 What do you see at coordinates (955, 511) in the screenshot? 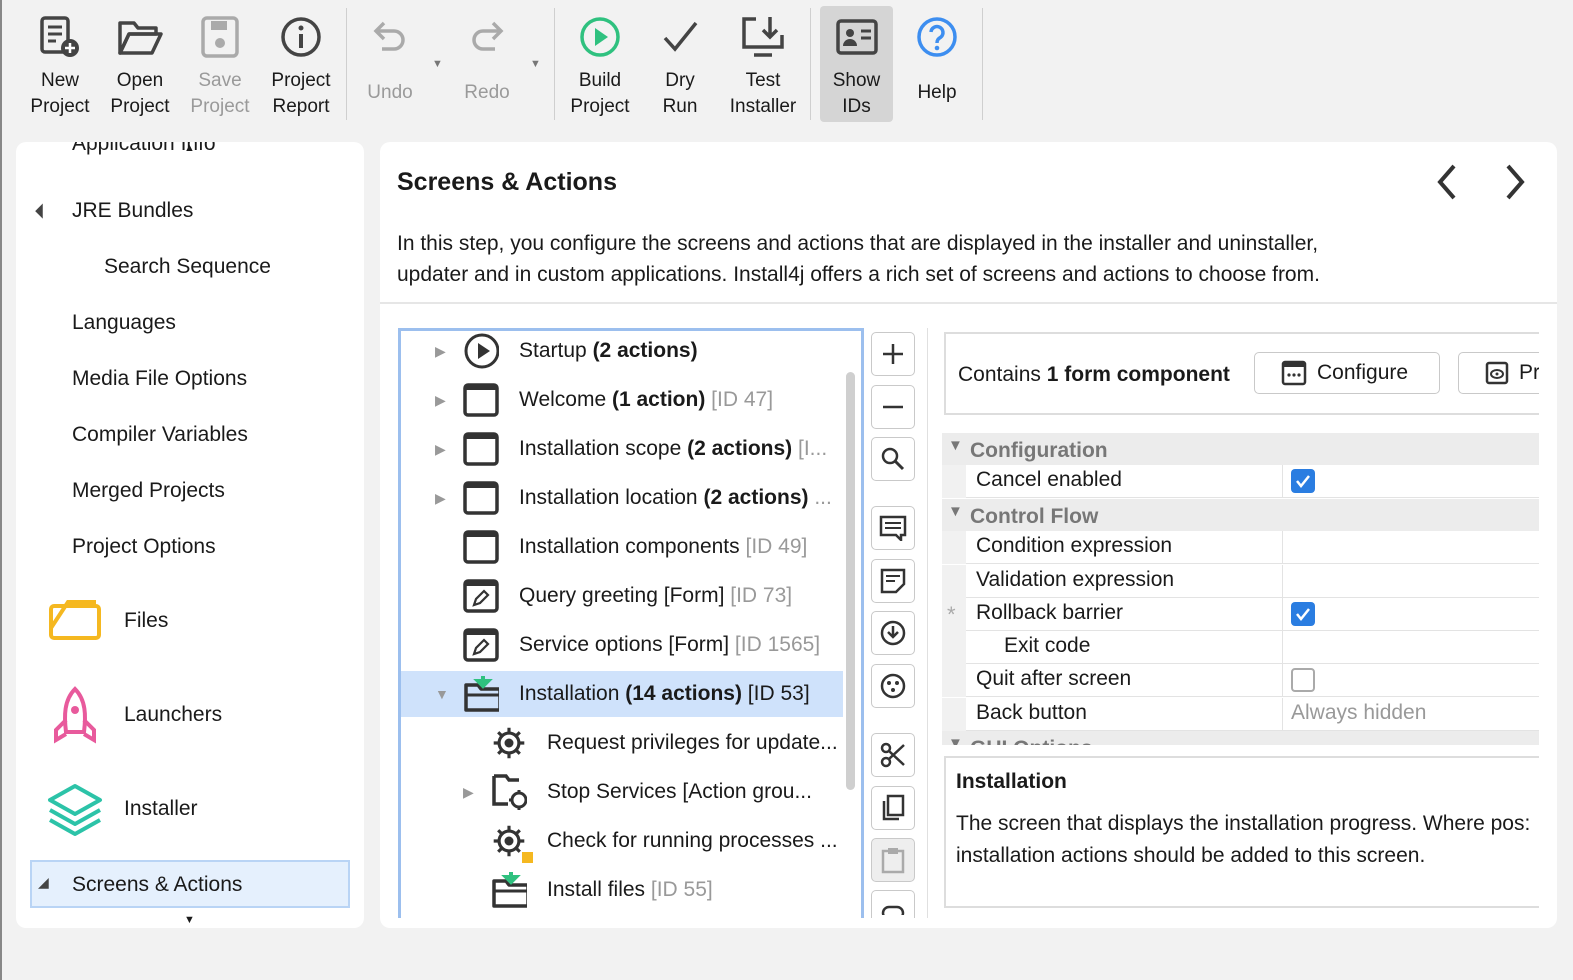
I see `collapse-icon: ▼` at bounding box center [955, 511].